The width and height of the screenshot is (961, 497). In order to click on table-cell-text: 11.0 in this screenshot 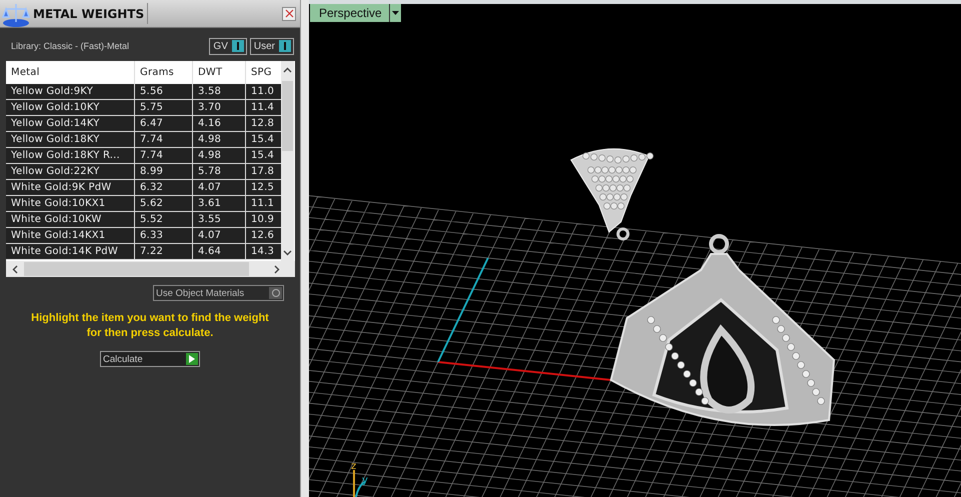, I will do `click(263, 92)`.